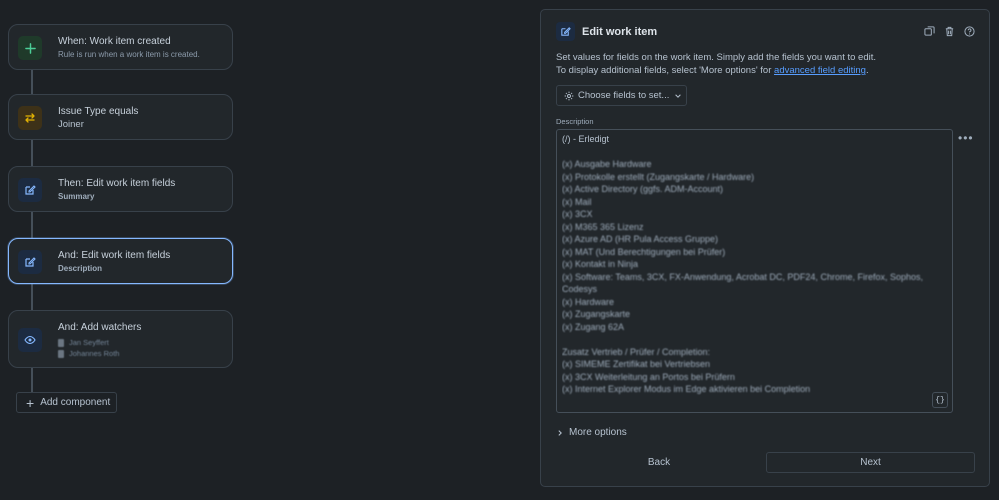  What do you see at coordinates (80, 268) in the screenshot?
I see `node-subtitle: Description` at bounding box center [80, 268].